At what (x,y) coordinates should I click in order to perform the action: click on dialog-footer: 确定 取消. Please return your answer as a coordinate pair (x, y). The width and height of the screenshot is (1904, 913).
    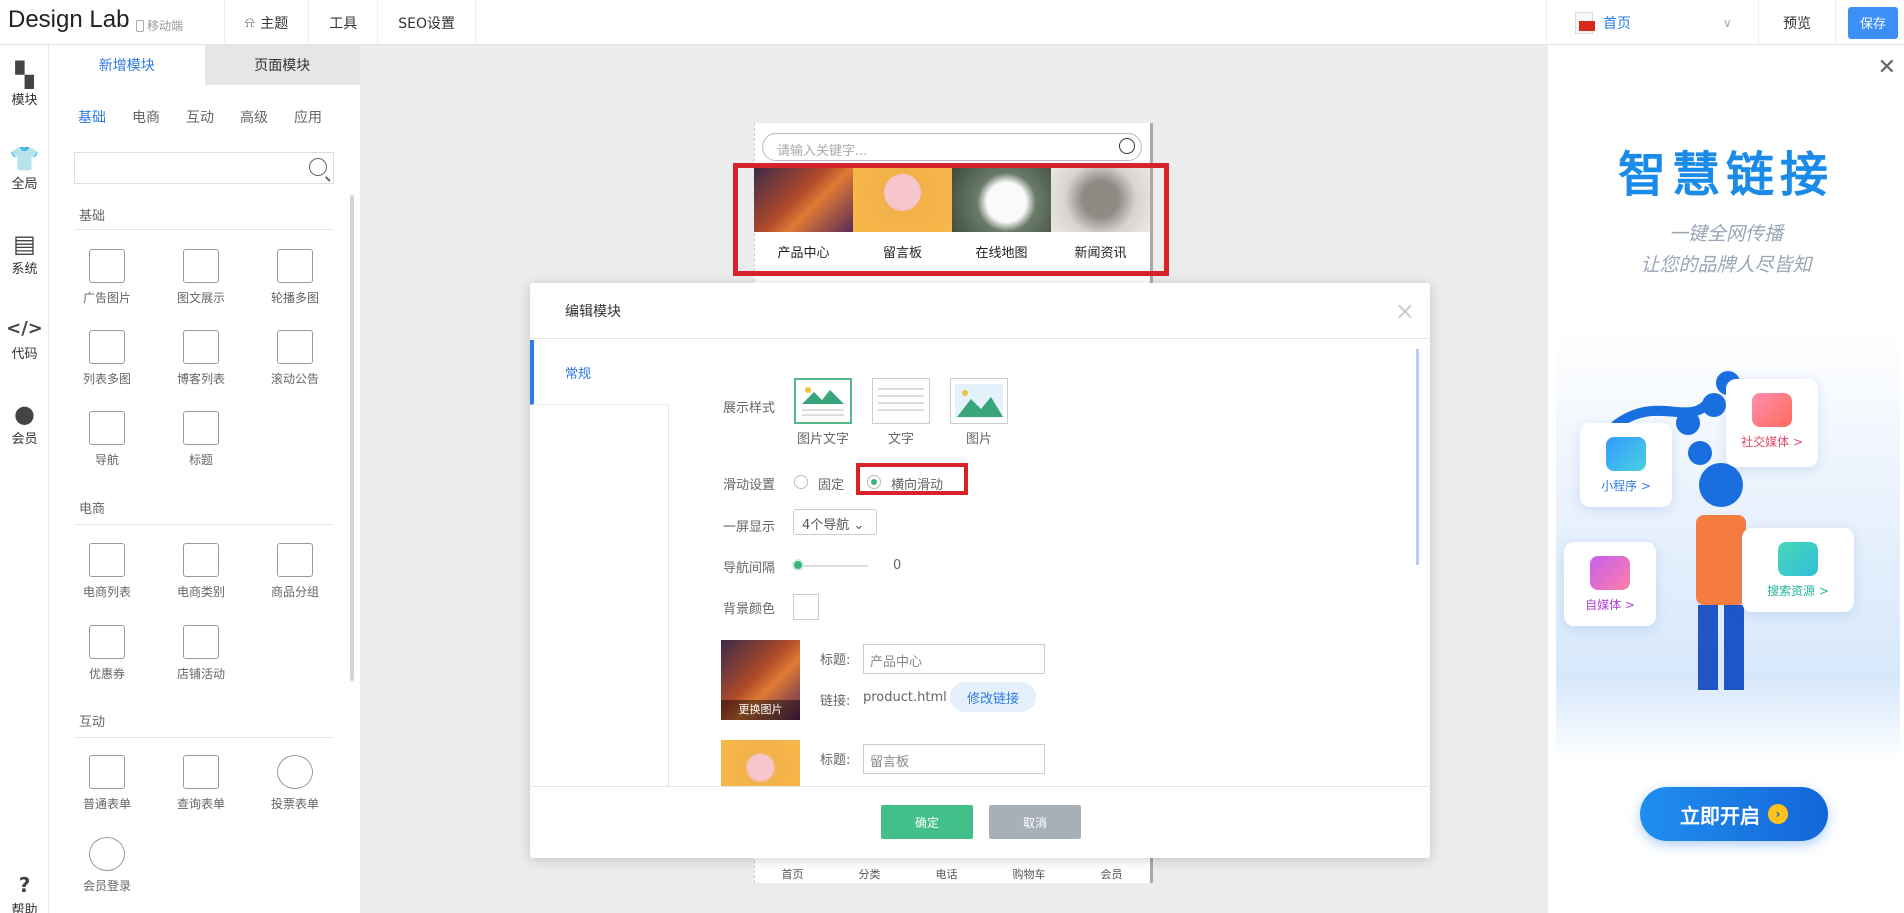
    Looking at the image, I should click on (980, 822).